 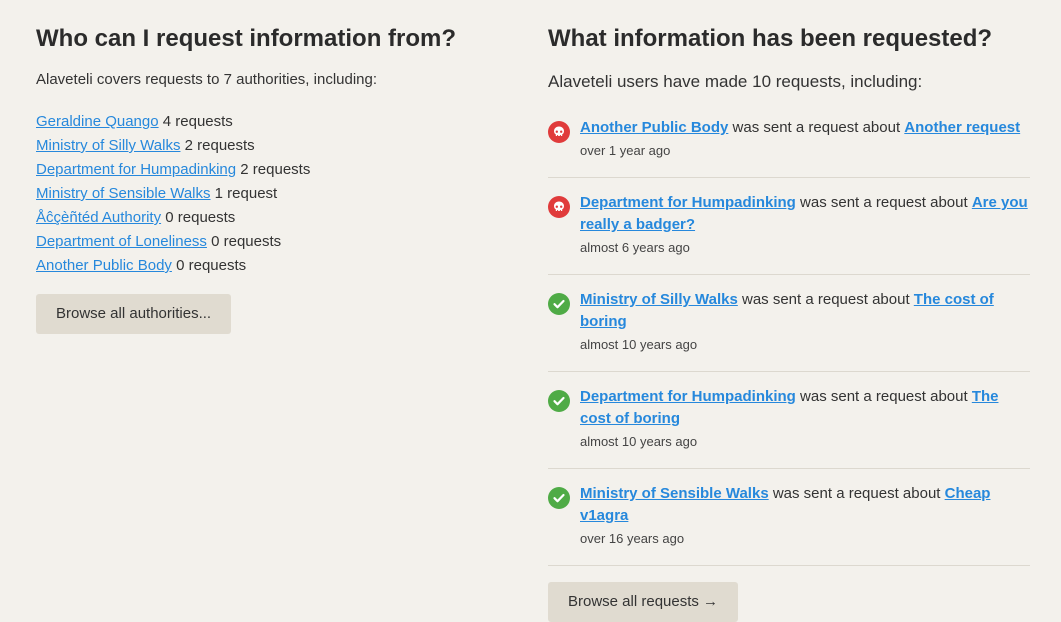 What do you see at coordinates (108, 145) in the screenshot?
I see `authority-link: Ministry of Silly Walks` at bounding box center [108, 145].